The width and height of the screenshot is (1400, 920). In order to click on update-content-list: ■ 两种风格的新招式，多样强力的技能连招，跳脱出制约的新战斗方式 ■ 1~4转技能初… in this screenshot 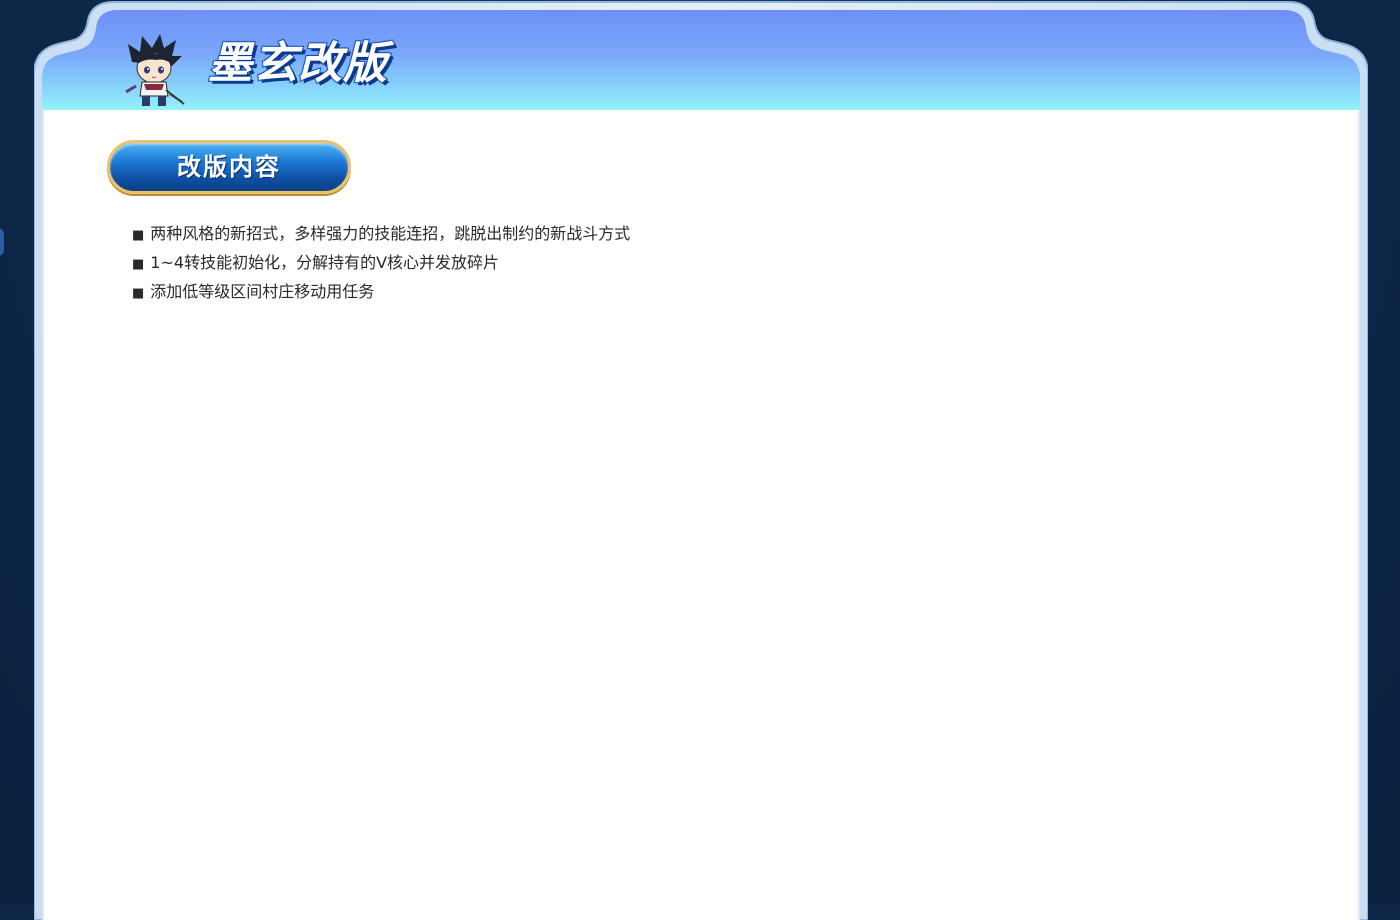, I will do `click(381, 263)`.